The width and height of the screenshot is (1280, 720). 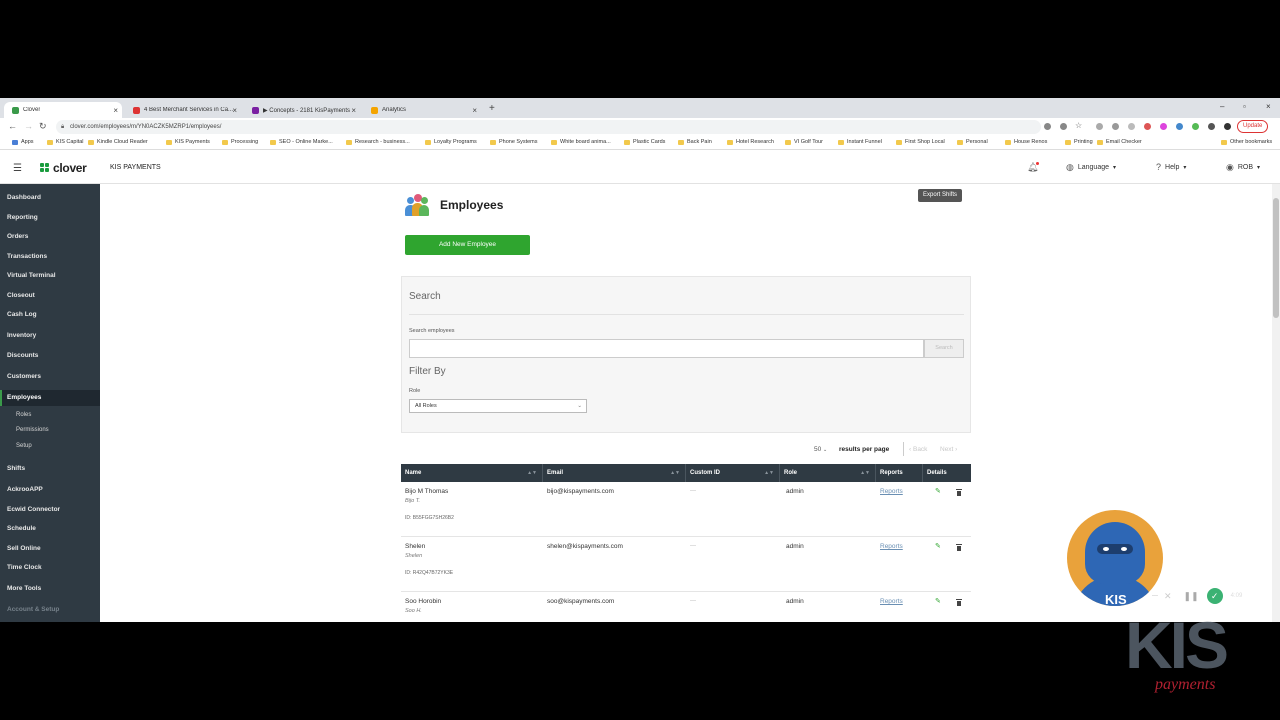 What do you see at coordinates (972, 142) in the screenshot?
I see `bookmark-item: Personal` at bounding box center [972, 142].